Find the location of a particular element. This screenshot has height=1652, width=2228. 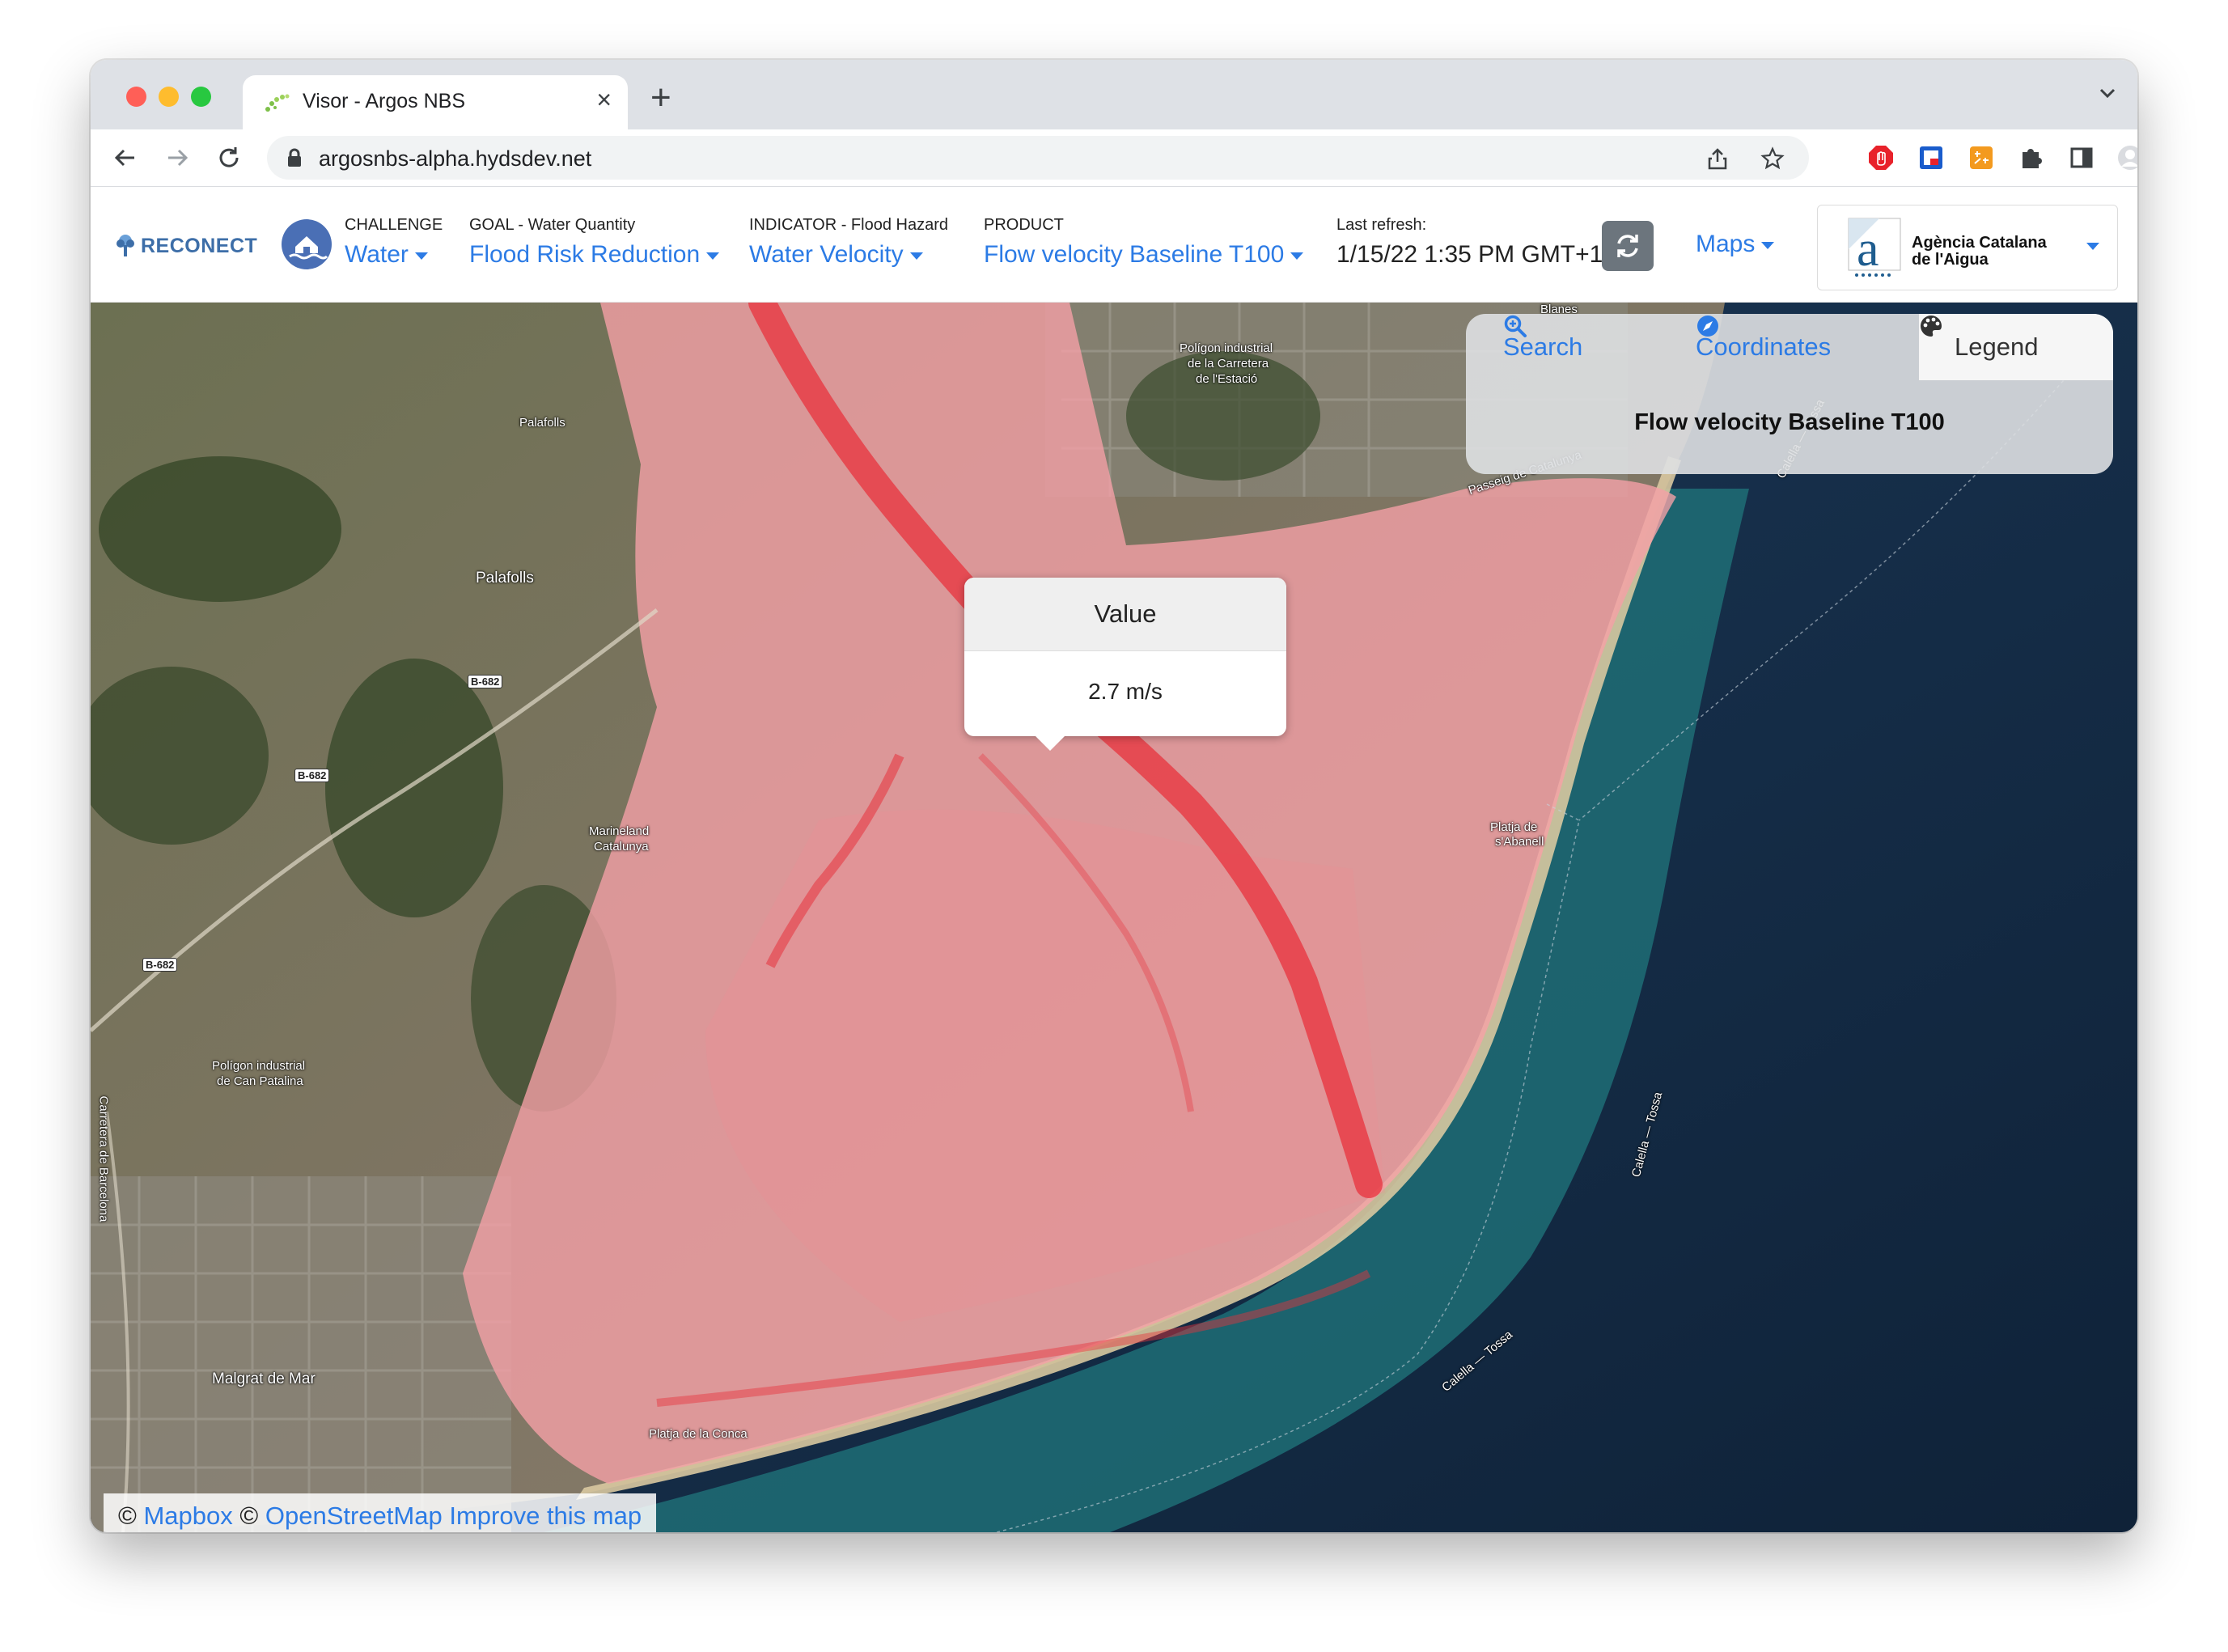

extension-blue-icon is located at coordinates (1931, 158).